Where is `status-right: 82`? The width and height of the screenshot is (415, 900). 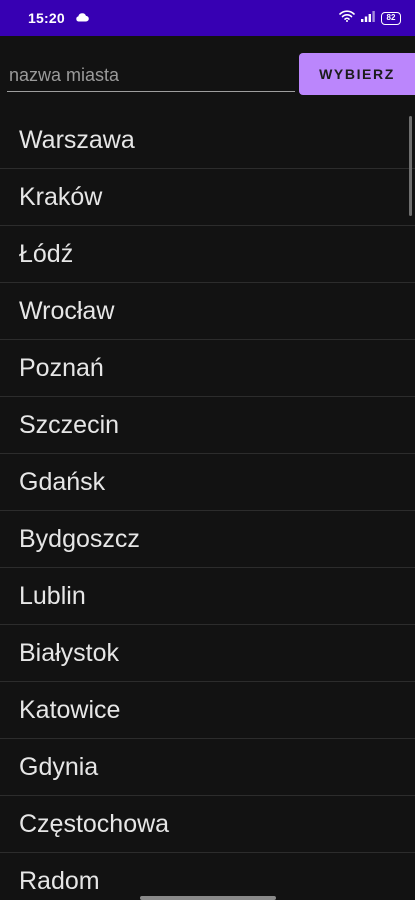
status-right: 82 is located at coordinates (370, 18).